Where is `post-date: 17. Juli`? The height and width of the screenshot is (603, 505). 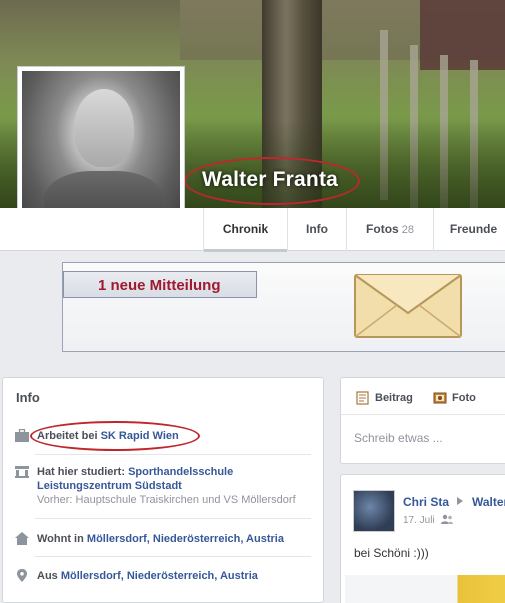
post-date: 17. Juli is located at coordinates (428, 520).